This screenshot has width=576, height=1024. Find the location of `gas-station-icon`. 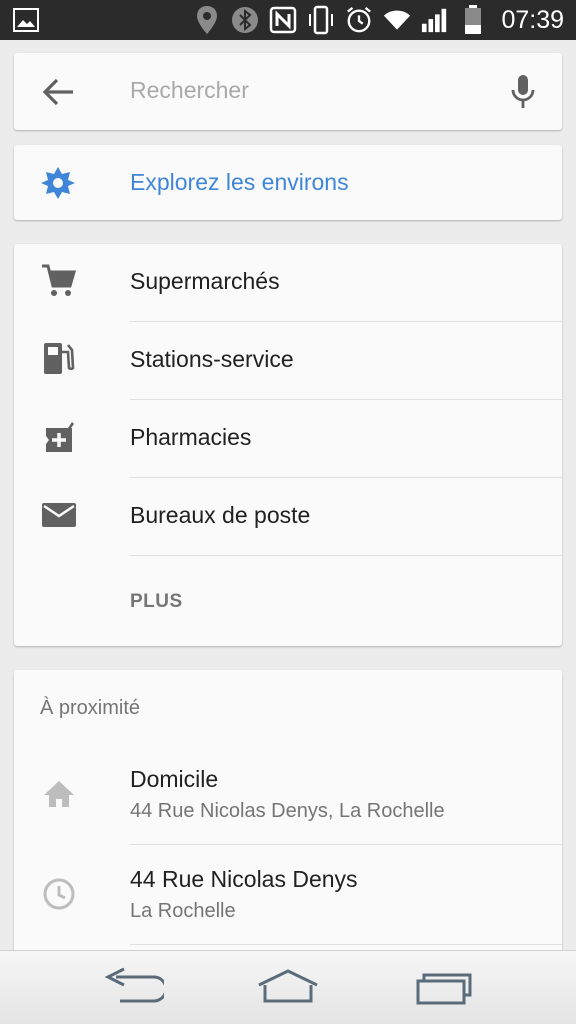

gas-station-icon is located at coordinates (59, 359).